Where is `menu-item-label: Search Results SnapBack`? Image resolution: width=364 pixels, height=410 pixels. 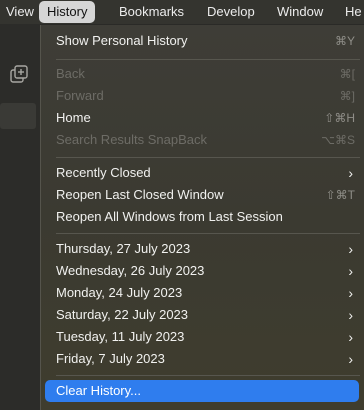 menu-item-label: Search Results SnapBack is located at coordinates (132, 139).